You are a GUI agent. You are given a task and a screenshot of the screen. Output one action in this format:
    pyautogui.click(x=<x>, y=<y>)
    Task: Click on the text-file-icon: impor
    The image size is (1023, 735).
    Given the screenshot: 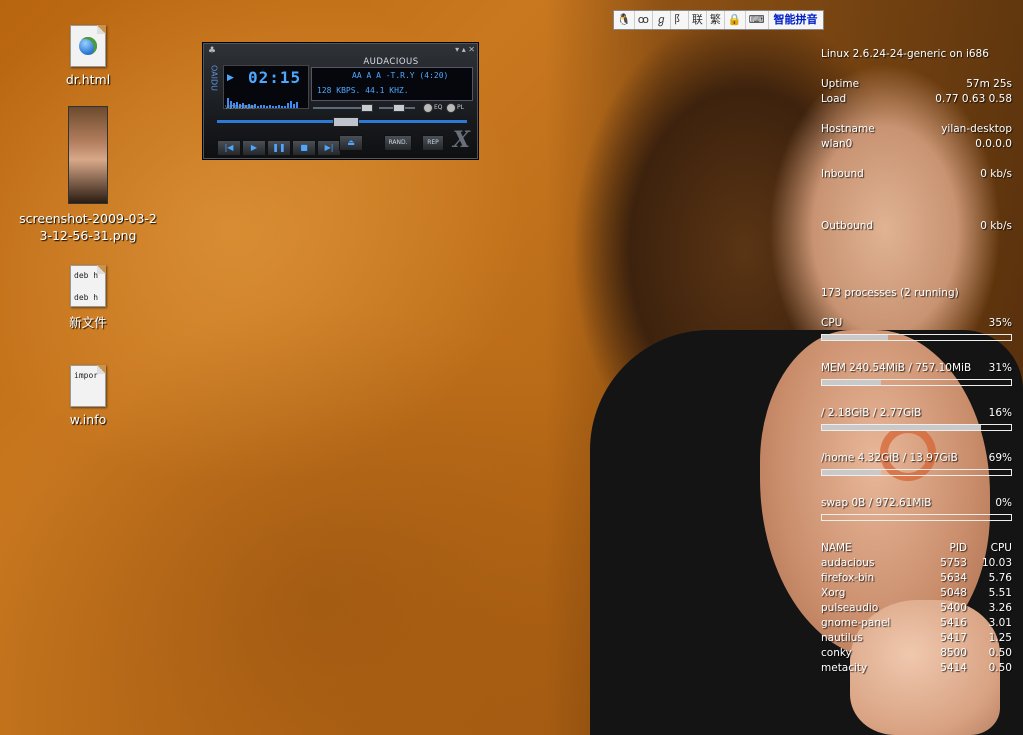 What is the action you would take?
    pyautogui.click(x=88, y=386)
    